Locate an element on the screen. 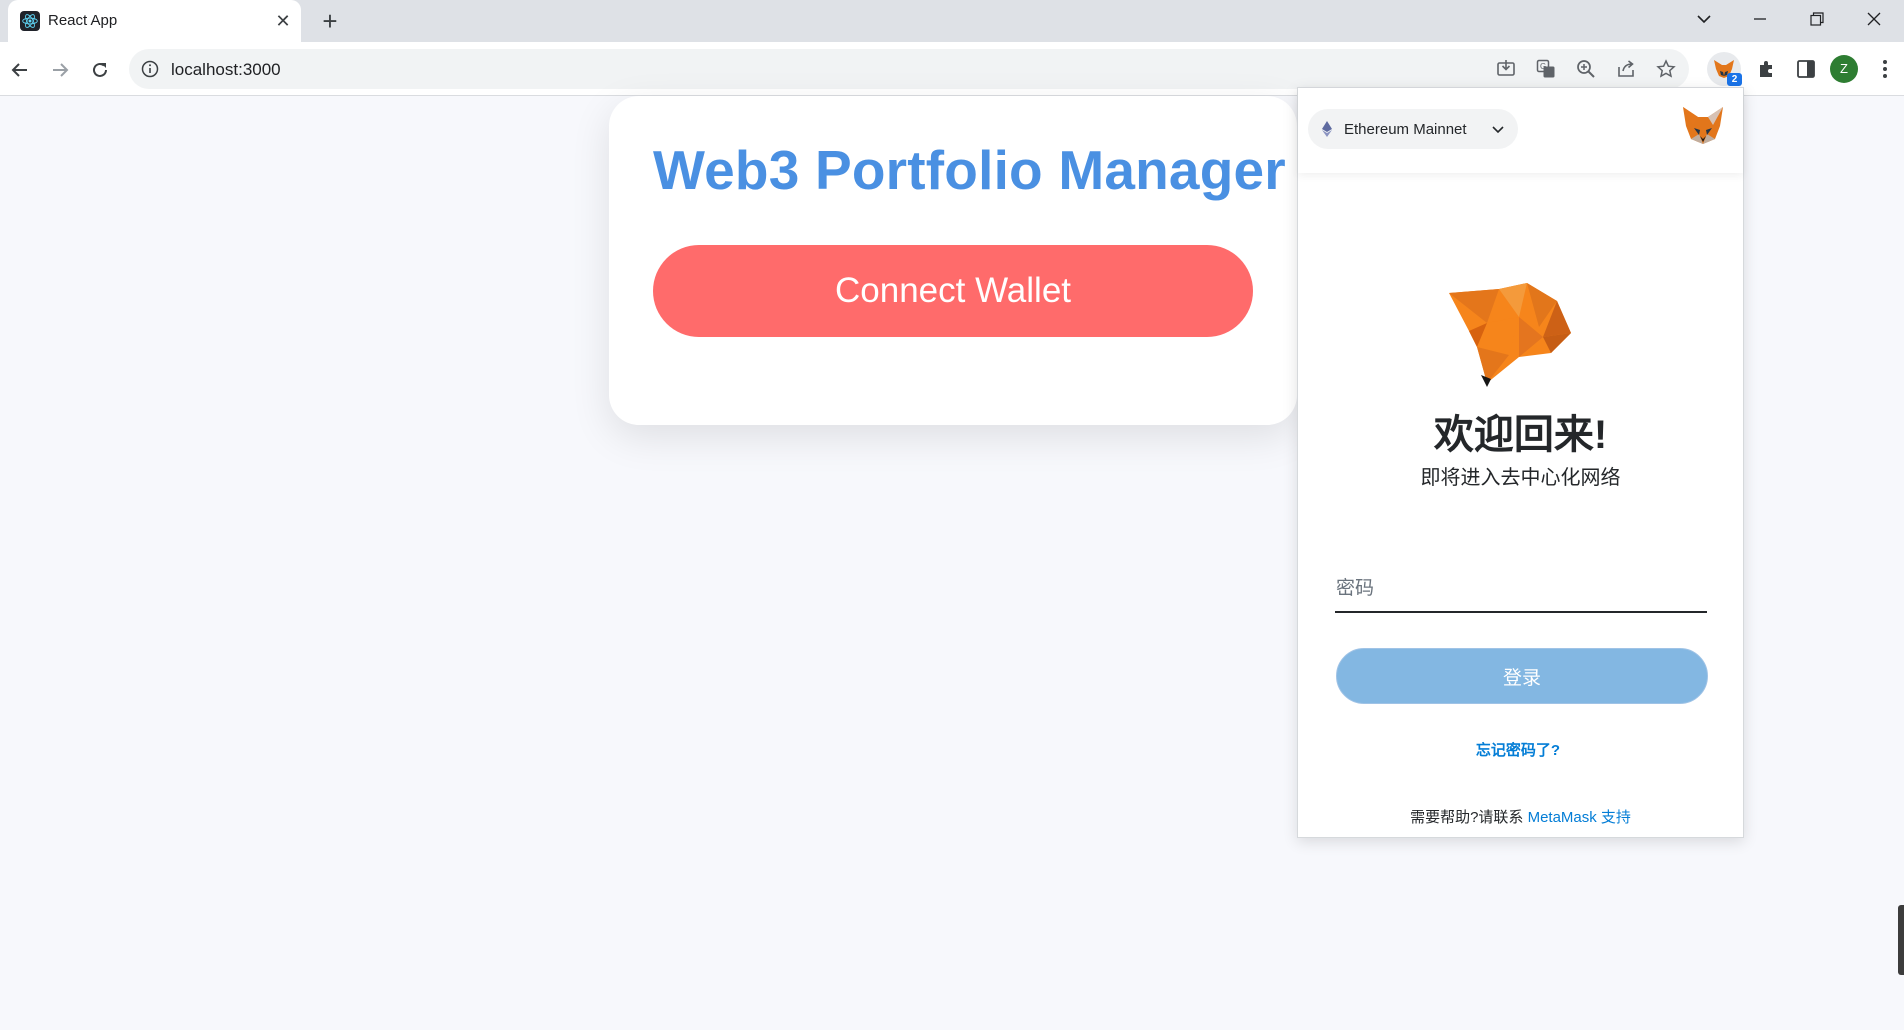  profile-avatar: Z is located at coordinates (1844, 69).